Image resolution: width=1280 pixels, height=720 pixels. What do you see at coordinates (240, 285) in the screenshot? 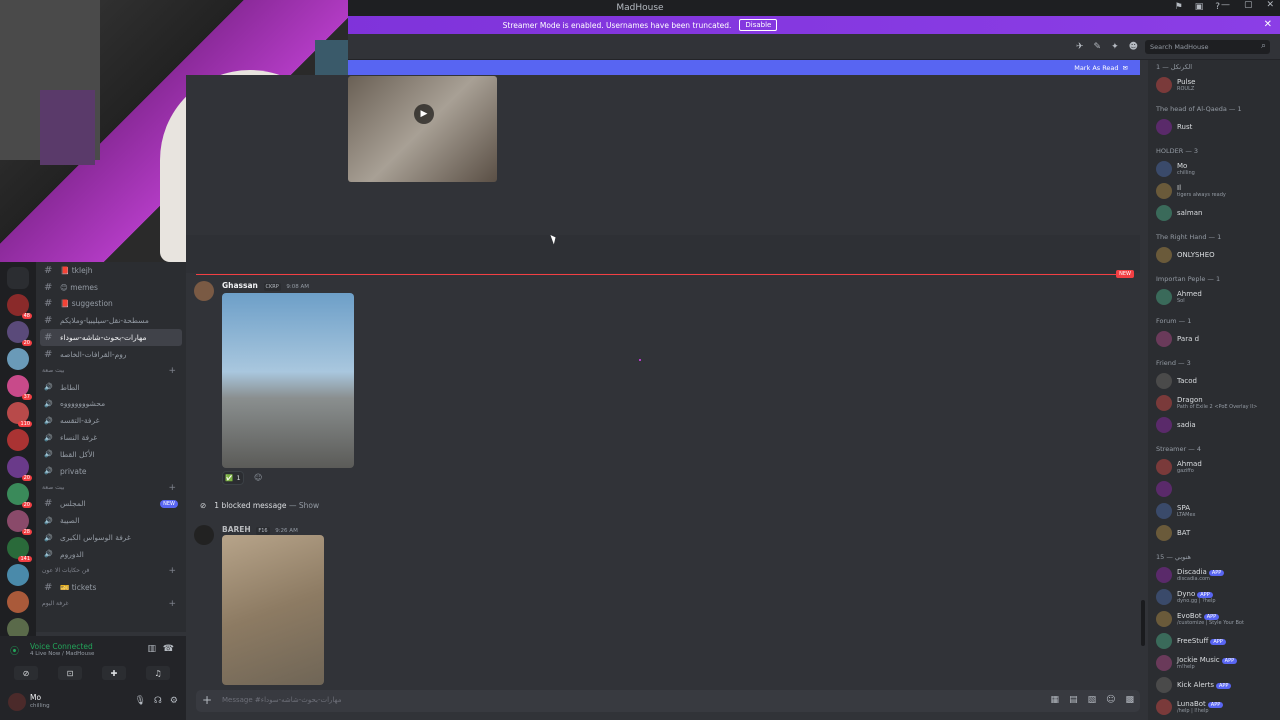
I see `message-author: Ghassan` at bounding box center [240, 285].